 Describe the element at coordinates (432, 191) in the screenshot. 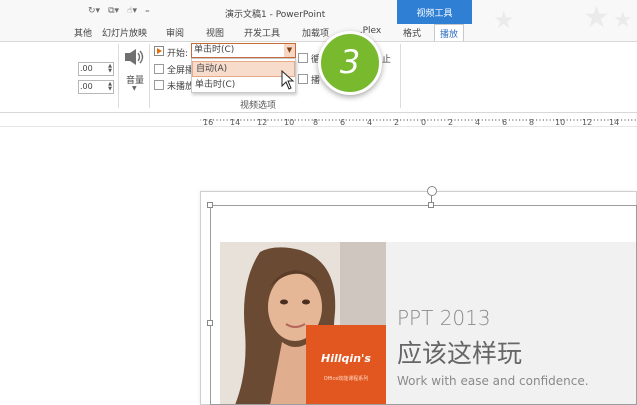

I see `rotate-handle-icon` at that location.